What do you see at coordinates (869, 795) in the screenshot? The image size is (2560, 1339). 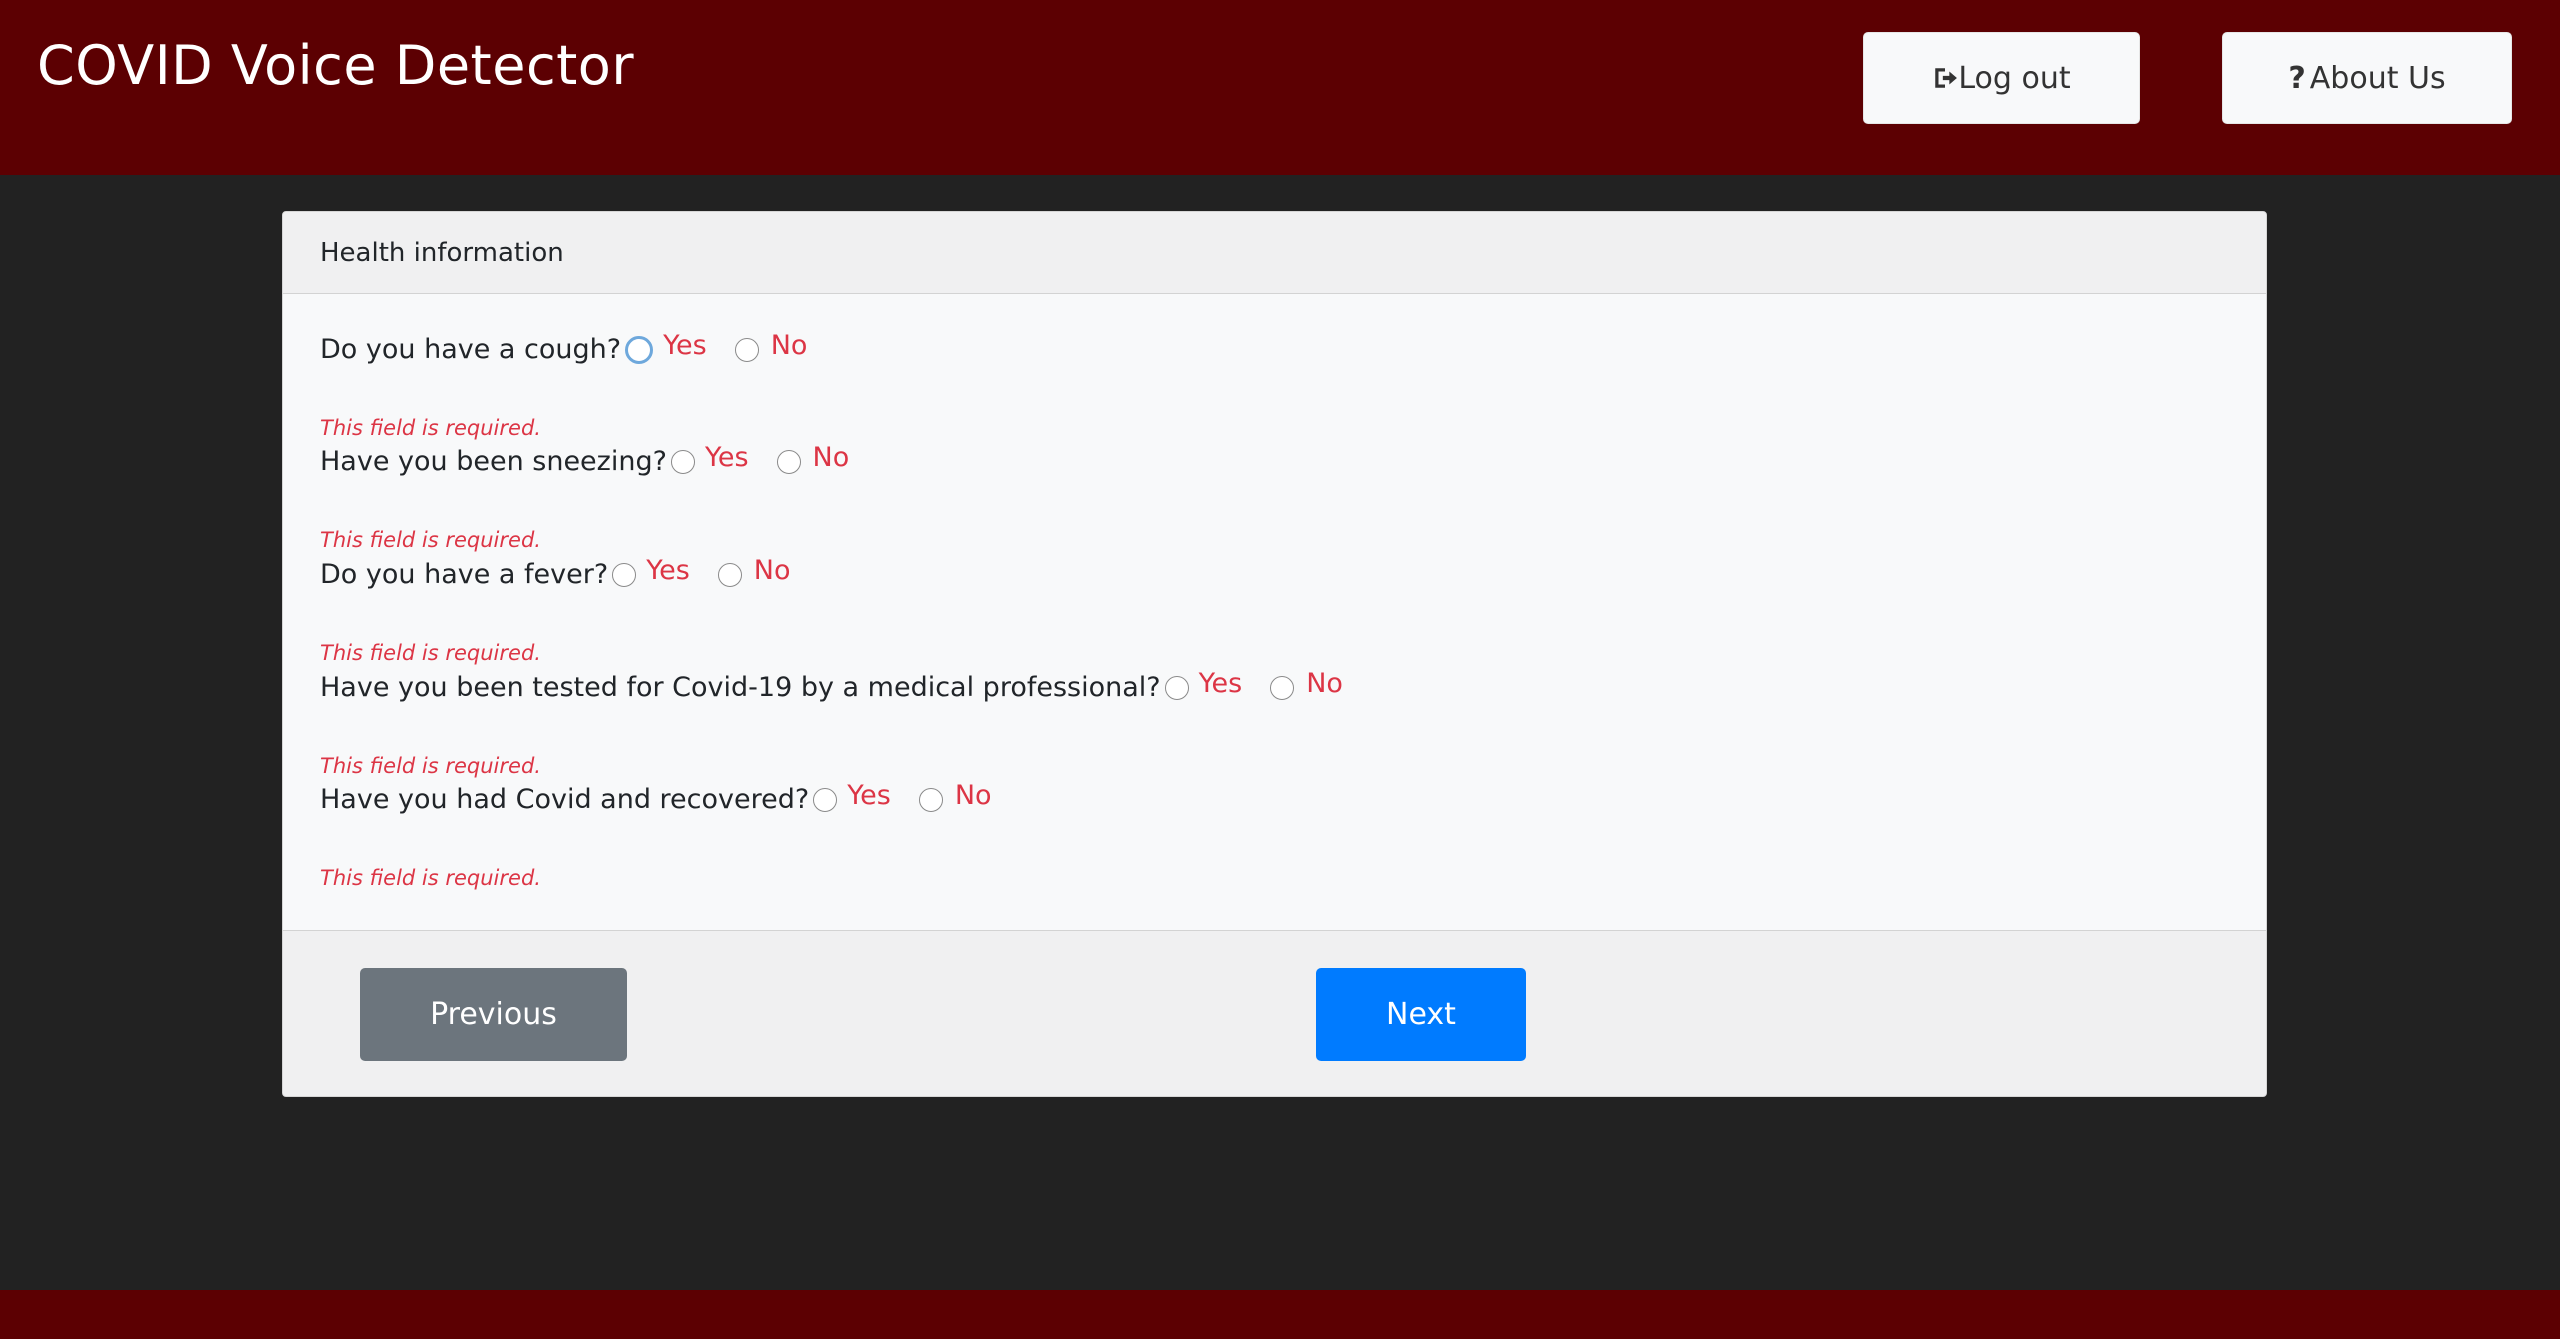 I see `recovered-yes-label: Yes` at bounding box center [869, 795].